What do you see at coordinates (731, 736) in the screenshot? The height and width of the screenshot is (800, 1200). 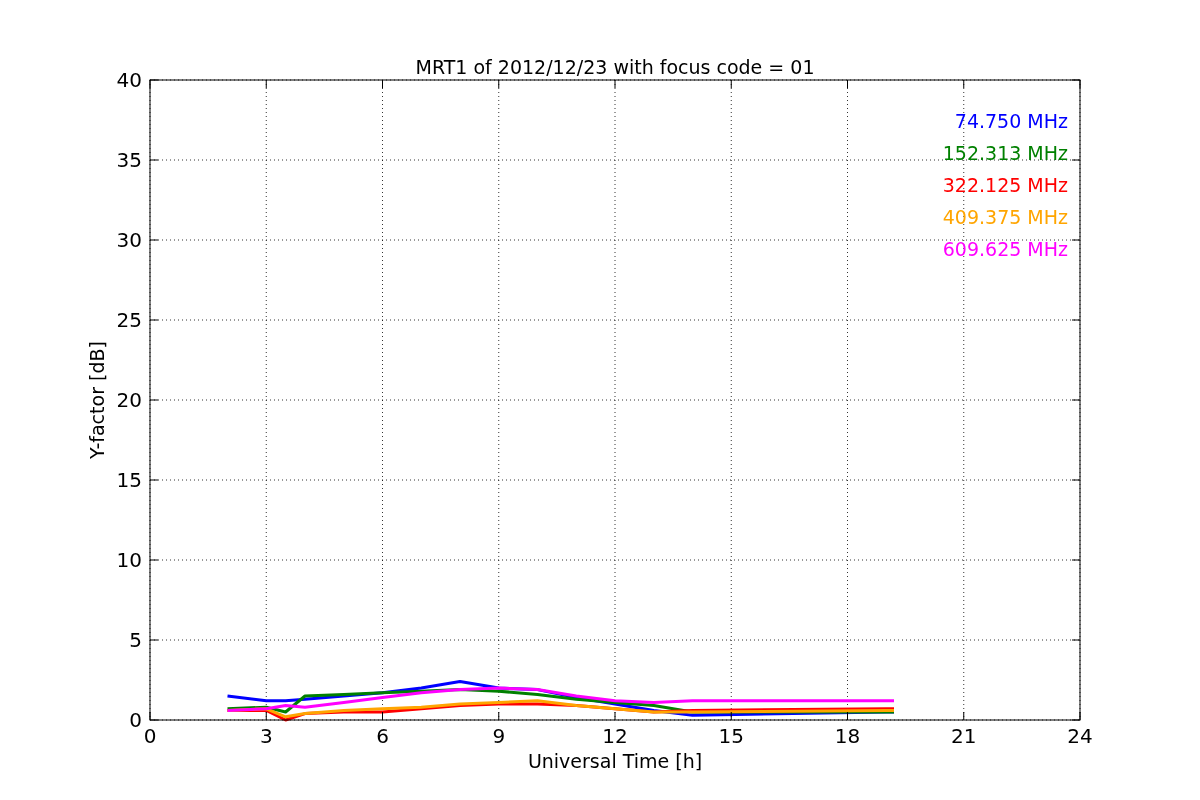 I see `x-tick-label: 15` at bounding box center [731, 736].